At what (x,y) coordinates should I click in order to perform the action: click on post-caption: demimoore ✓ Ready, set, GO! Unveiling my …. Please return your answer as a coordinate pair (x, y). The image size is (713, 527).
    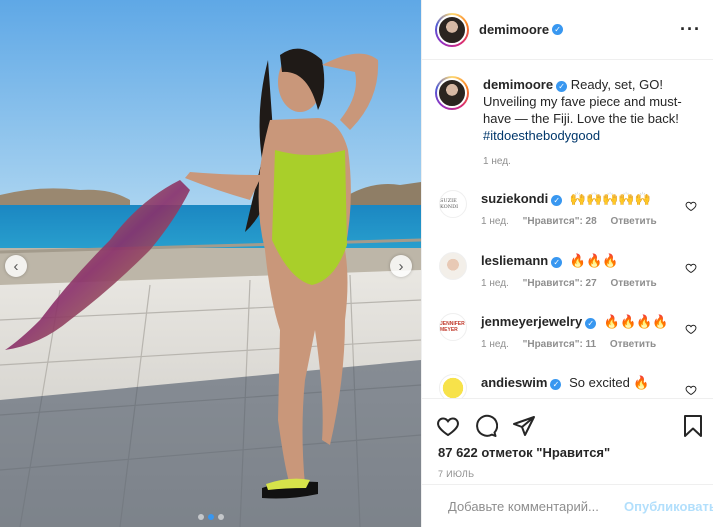
    Looking at the image, I should click on (567, 115).